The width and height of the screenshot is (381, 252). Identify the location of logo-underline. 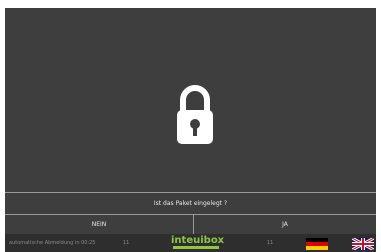
(196, 247).